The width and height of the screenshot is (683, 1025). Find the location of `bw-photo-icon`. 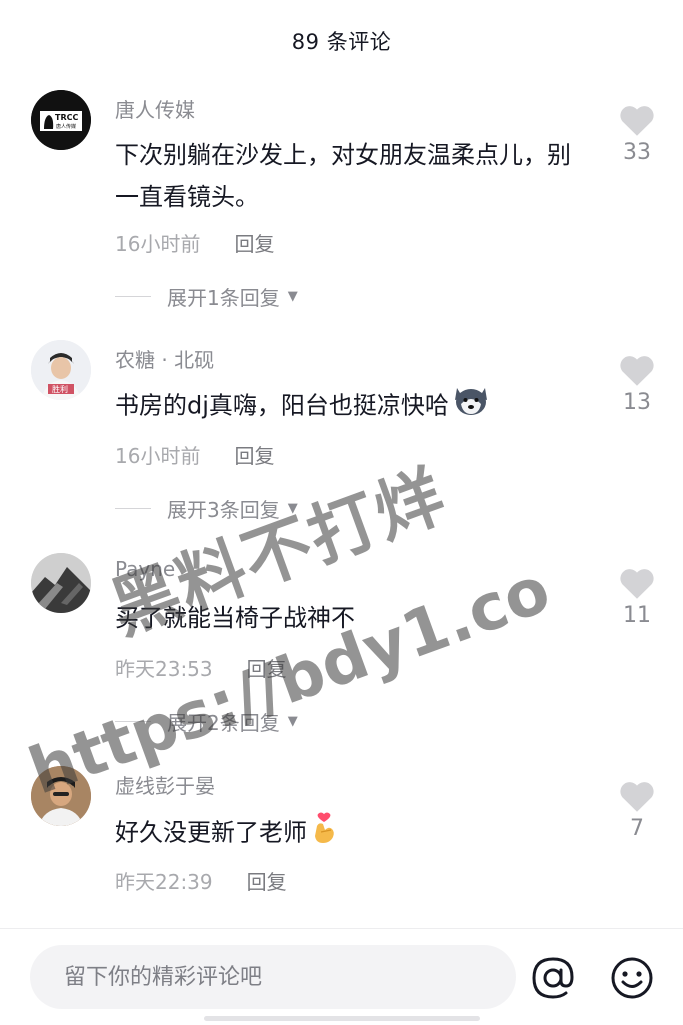

bw-photo-icon is located at coordinates (61, 583).